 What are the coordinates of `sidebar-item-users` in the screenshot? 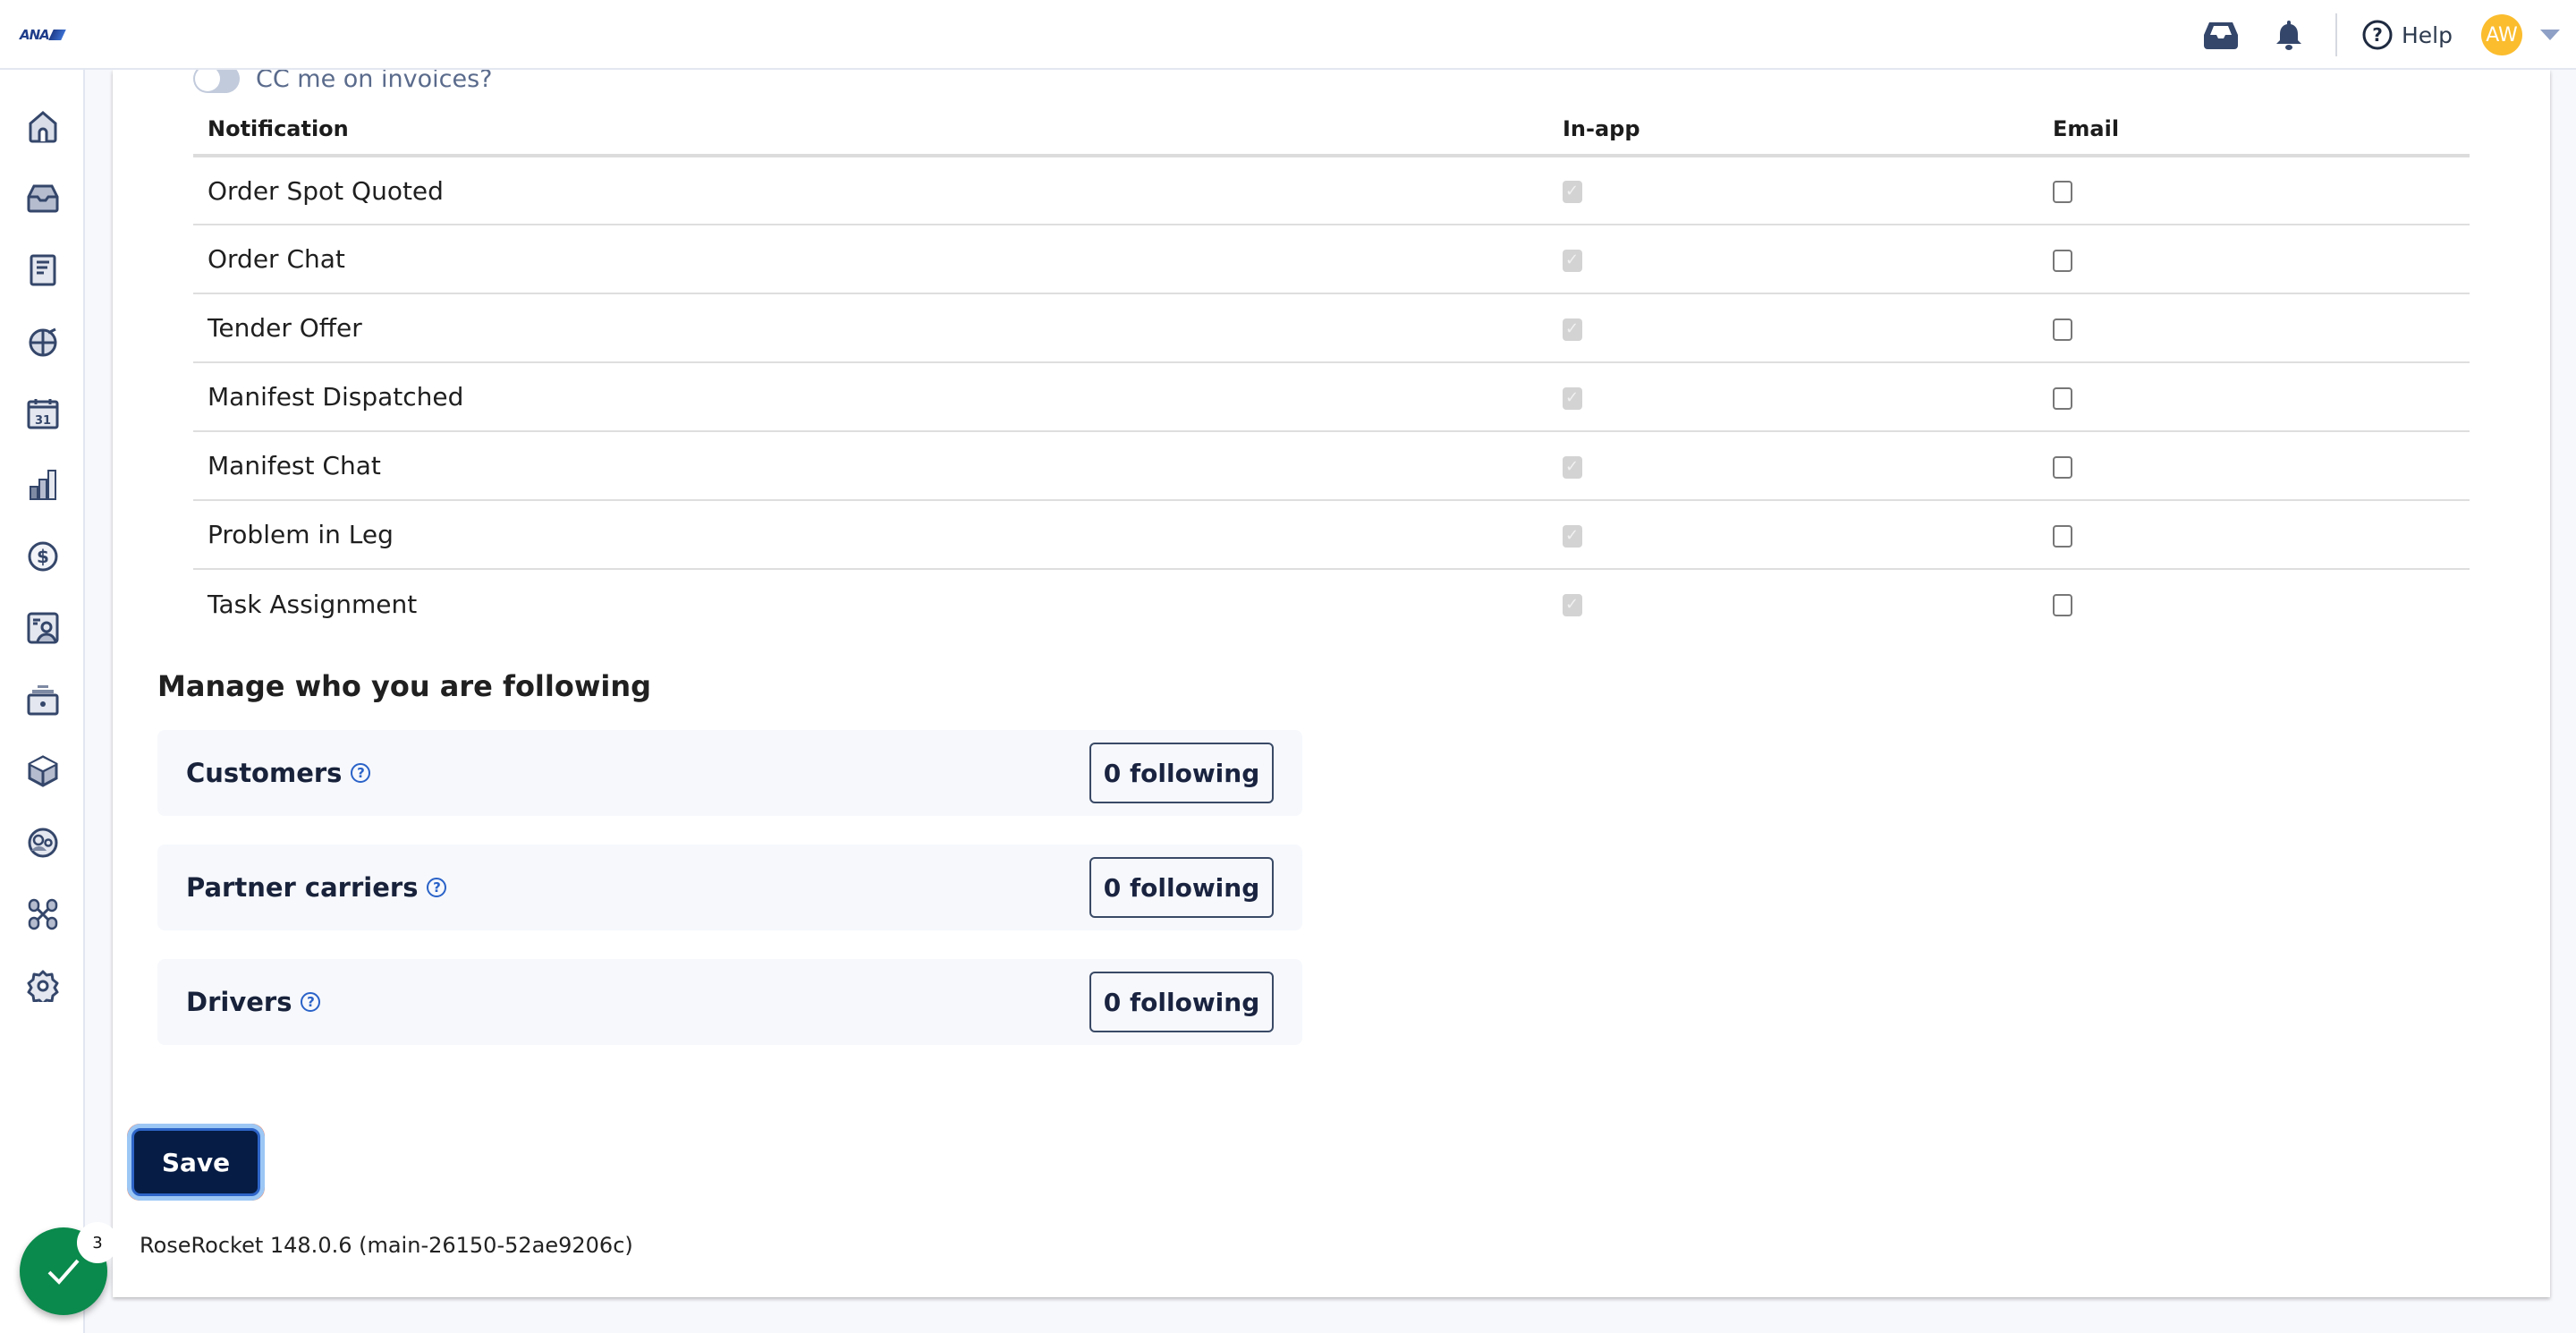 It's located at (43, 843).